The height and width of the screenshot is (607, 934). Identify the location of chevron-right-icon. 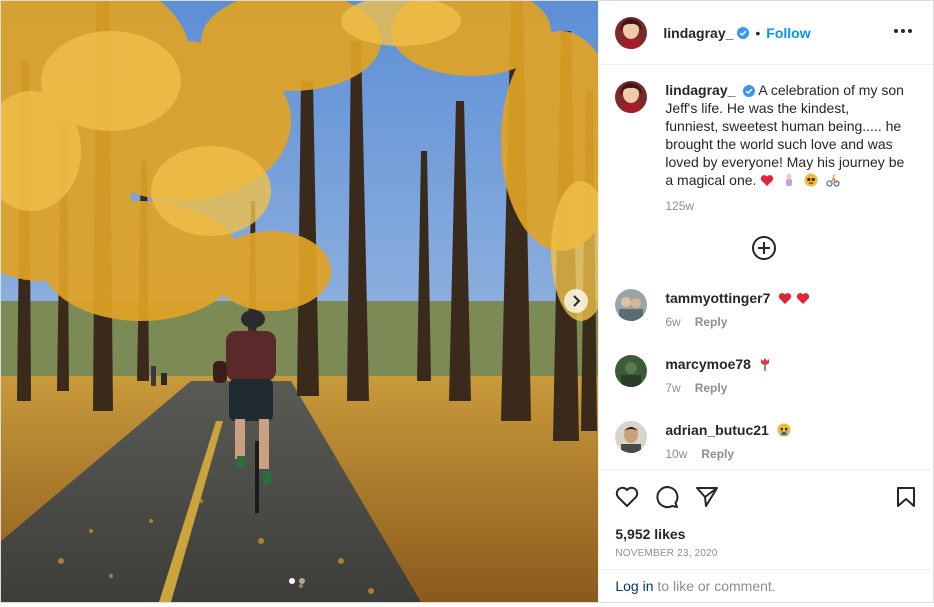
(577, 301).